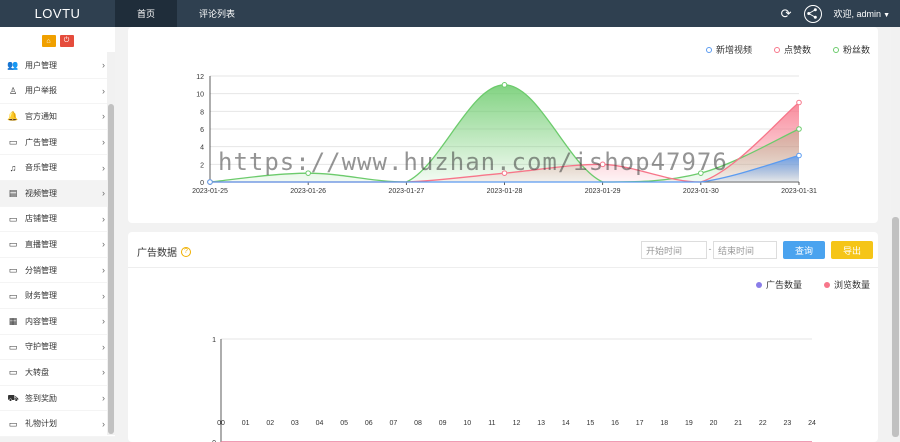  Describe the element at coordinates (603, 191) in the screenshot. I see `x-tick-label: 2023-01-29` at that location.